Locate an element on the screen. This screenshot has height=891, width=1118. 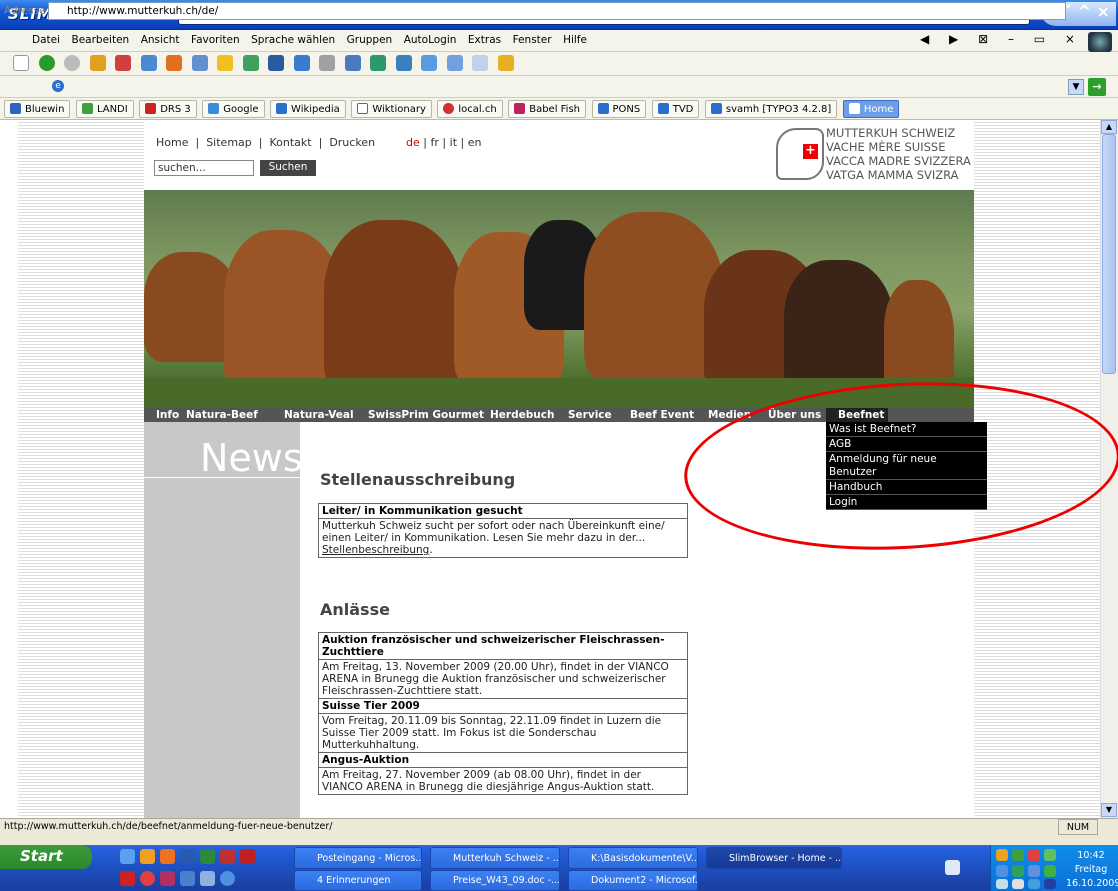
nav-info: Info is located at coordinates (167, 415).